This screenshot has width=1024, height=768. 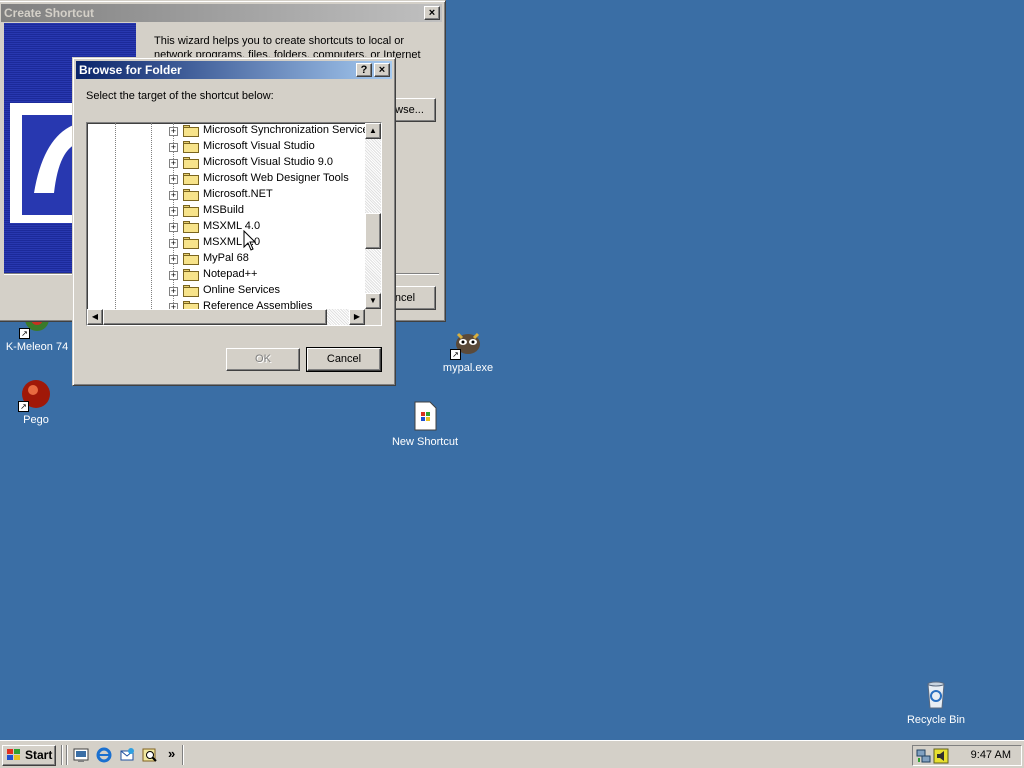 I want to click on tree-item-label: MyPal 68, so click(x=226, y=258).